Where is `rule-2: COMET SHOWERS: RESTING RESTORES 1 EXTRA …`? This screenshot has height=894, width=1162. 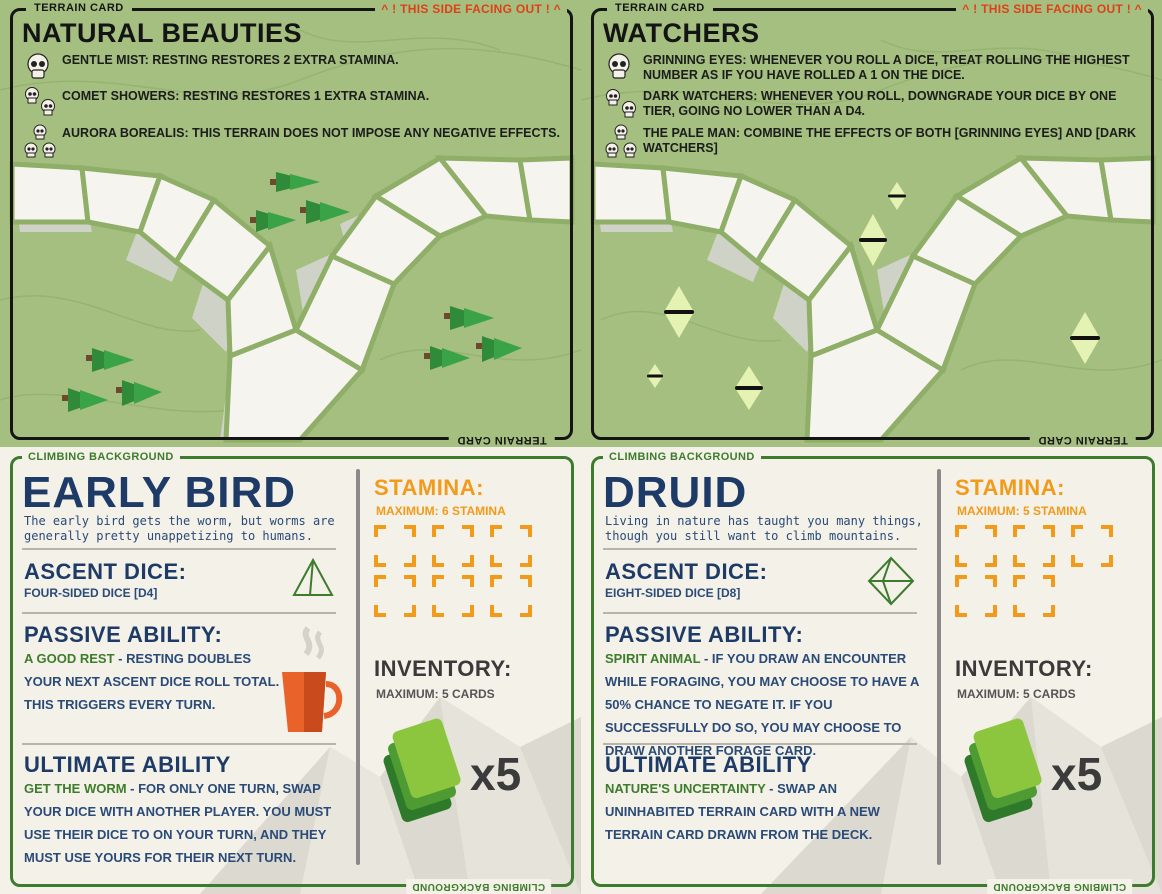
rule-2: COMET SHOWERS: RESTING RESTORES 1 EXTRA … is located at coordinates (246, 96).